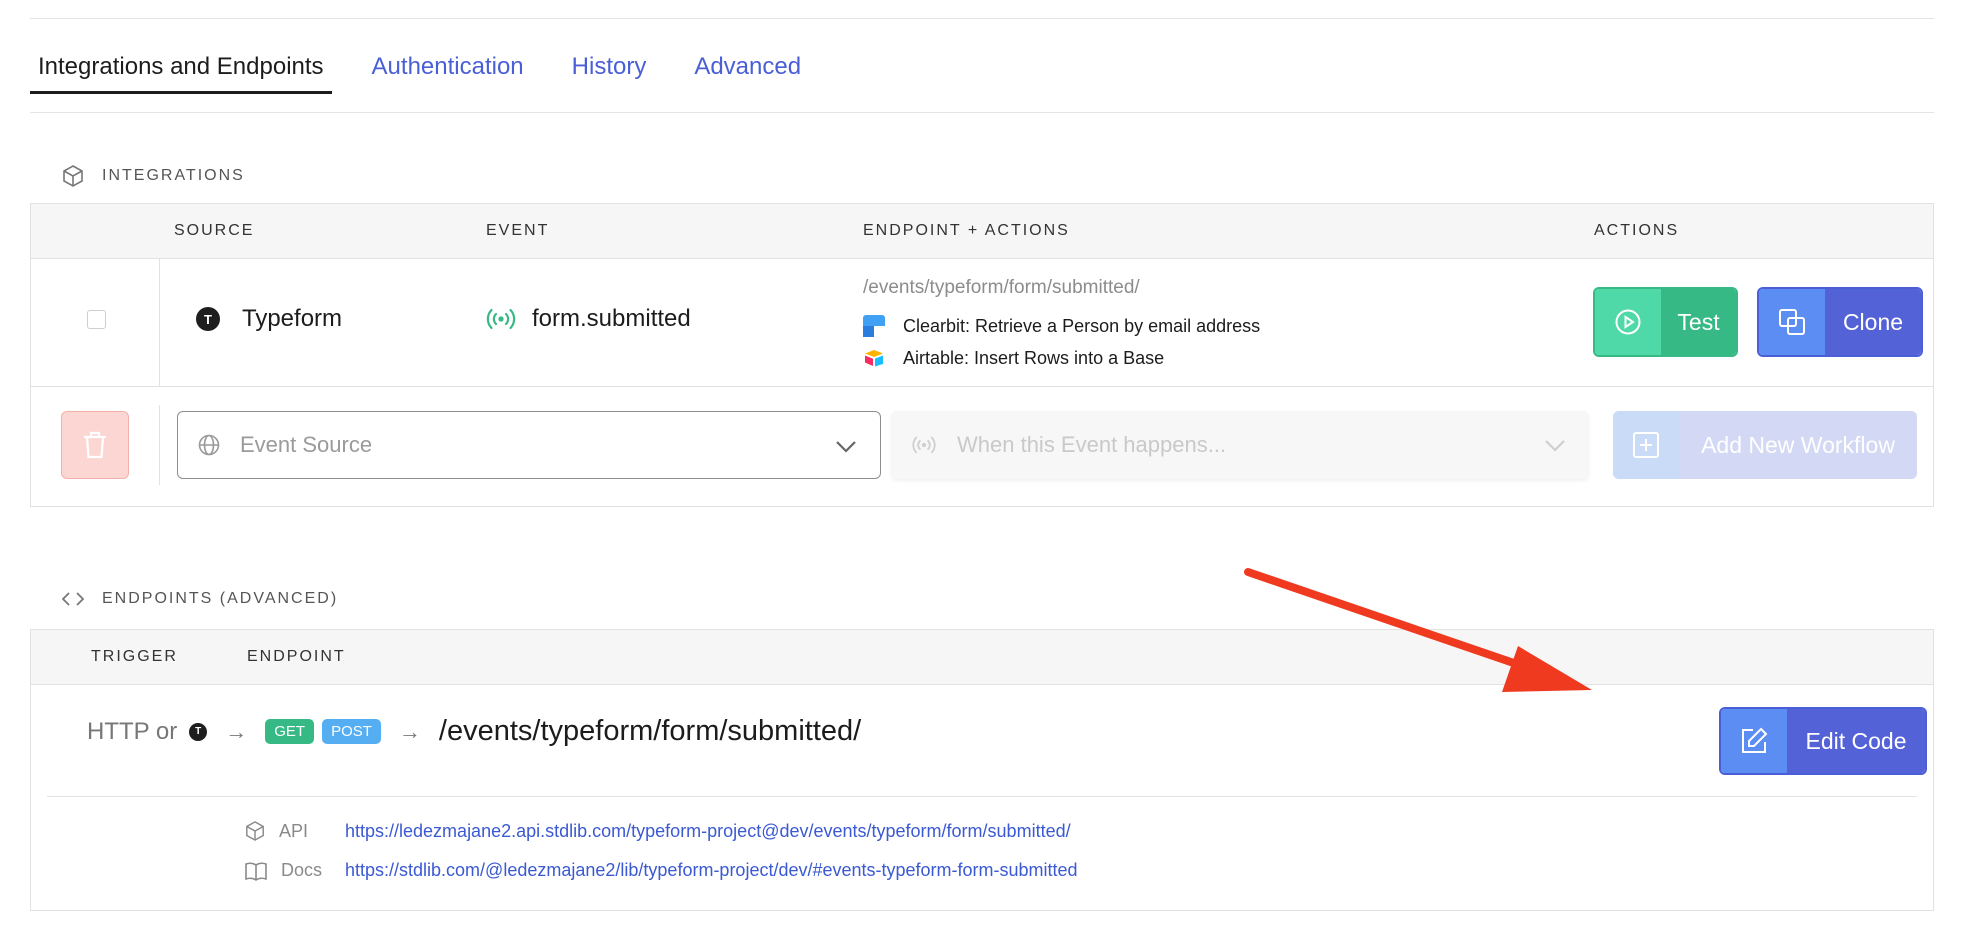 This screenshot has width=1964, height=944. Describe the element at coordinates (982, 18) in the screenshot. I see `top-divider` at that location.